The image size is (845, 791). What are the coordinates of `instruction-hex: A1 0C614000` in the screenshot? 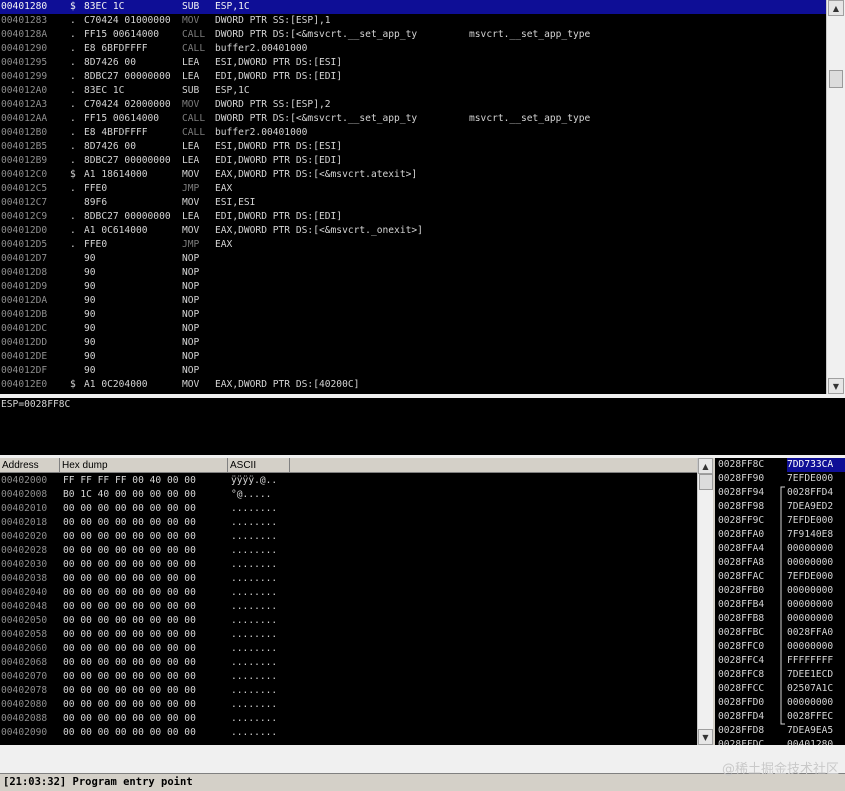 It's located at (116, 230).